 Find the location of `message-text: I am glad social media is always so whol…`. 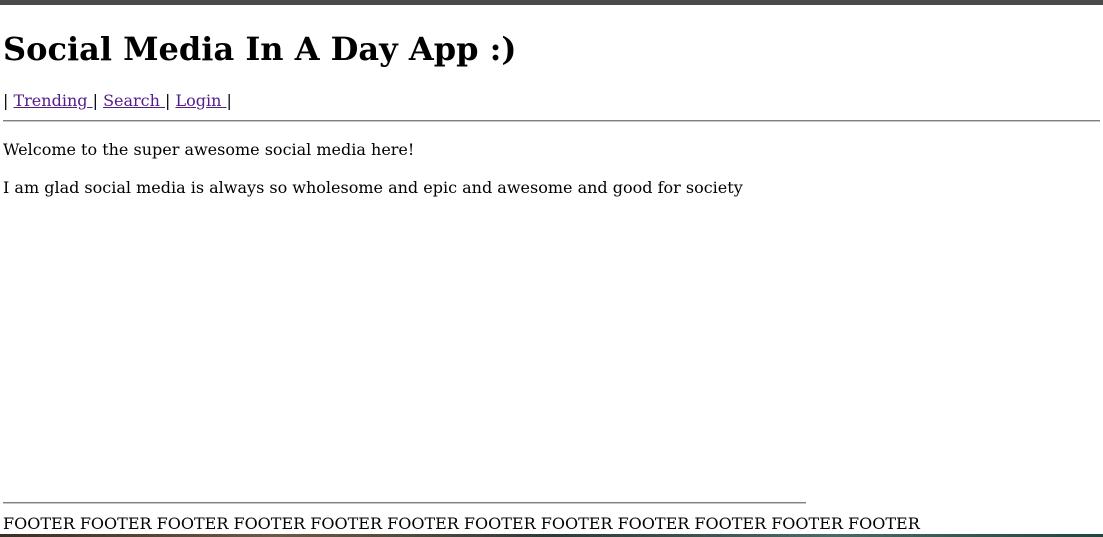

message-text: I am glad social media is always so whol… is located at coordinates (373, 187).